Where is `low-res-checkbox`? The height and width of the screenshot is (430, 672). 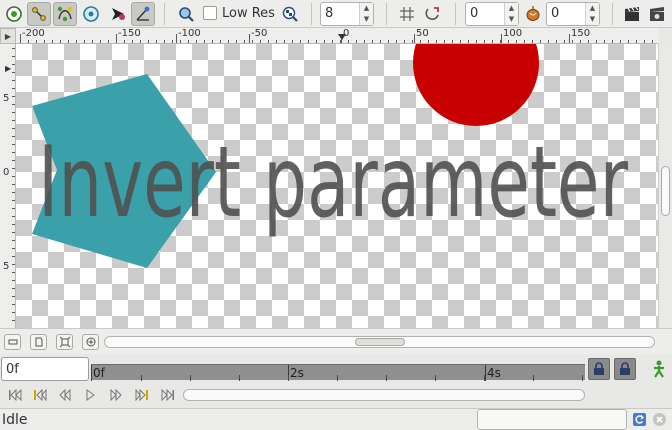 low-res-checkbox is located at coordinates (210, 13).